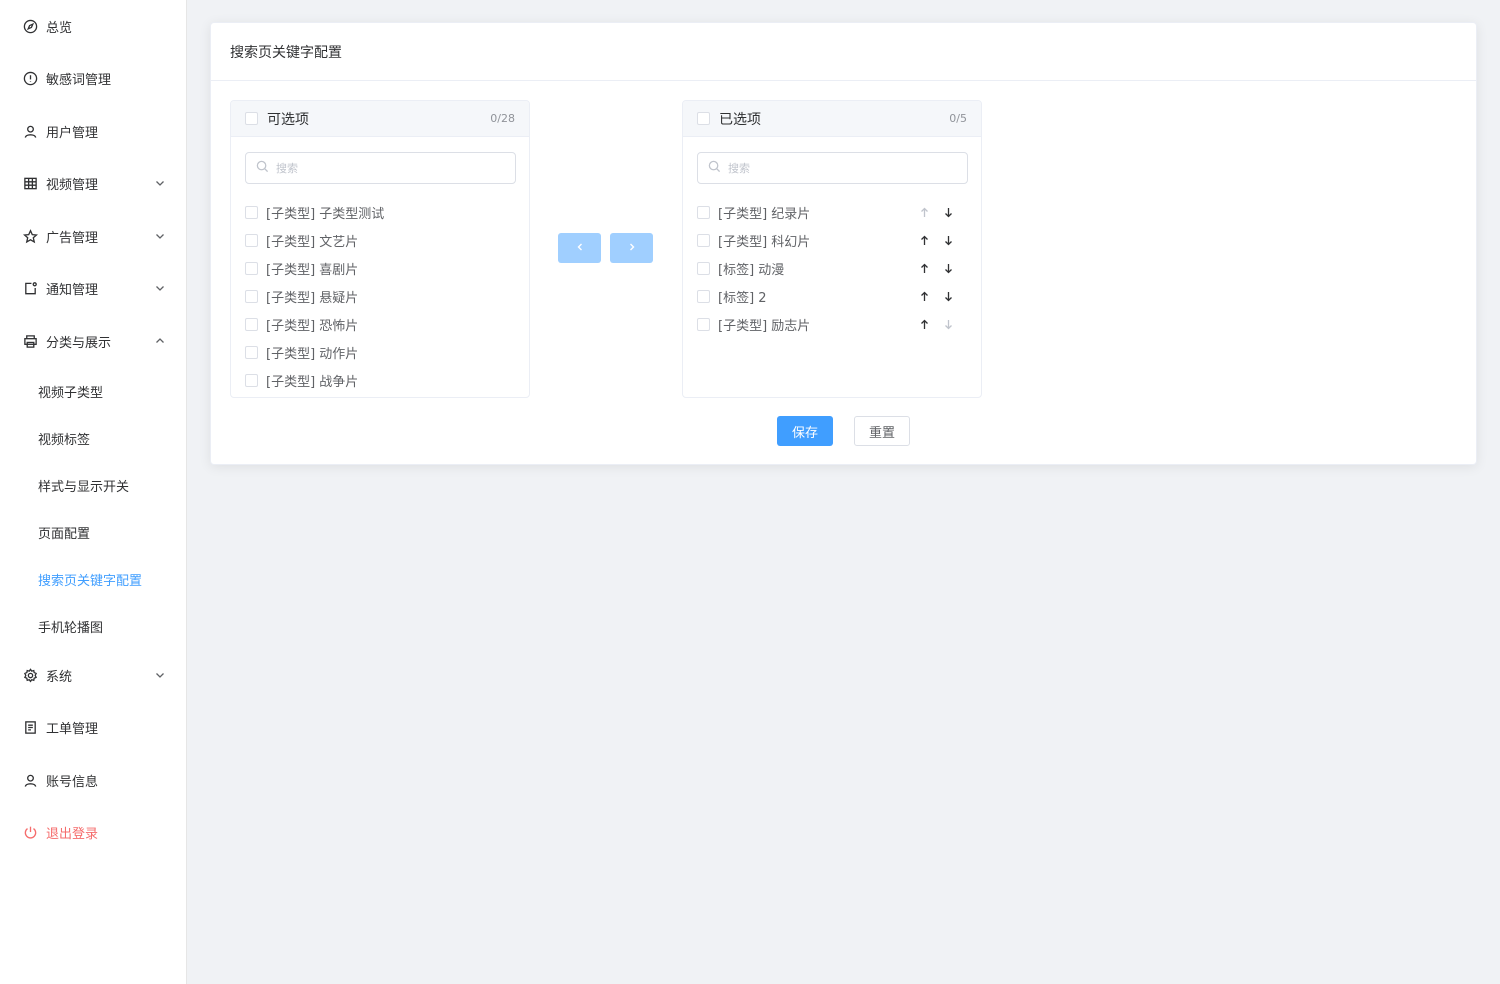 The width and height of the screenshot is (1500, 984). Describe the element at coordinates (30, 341) in the screenshot. I see `printer-icon` at that location.